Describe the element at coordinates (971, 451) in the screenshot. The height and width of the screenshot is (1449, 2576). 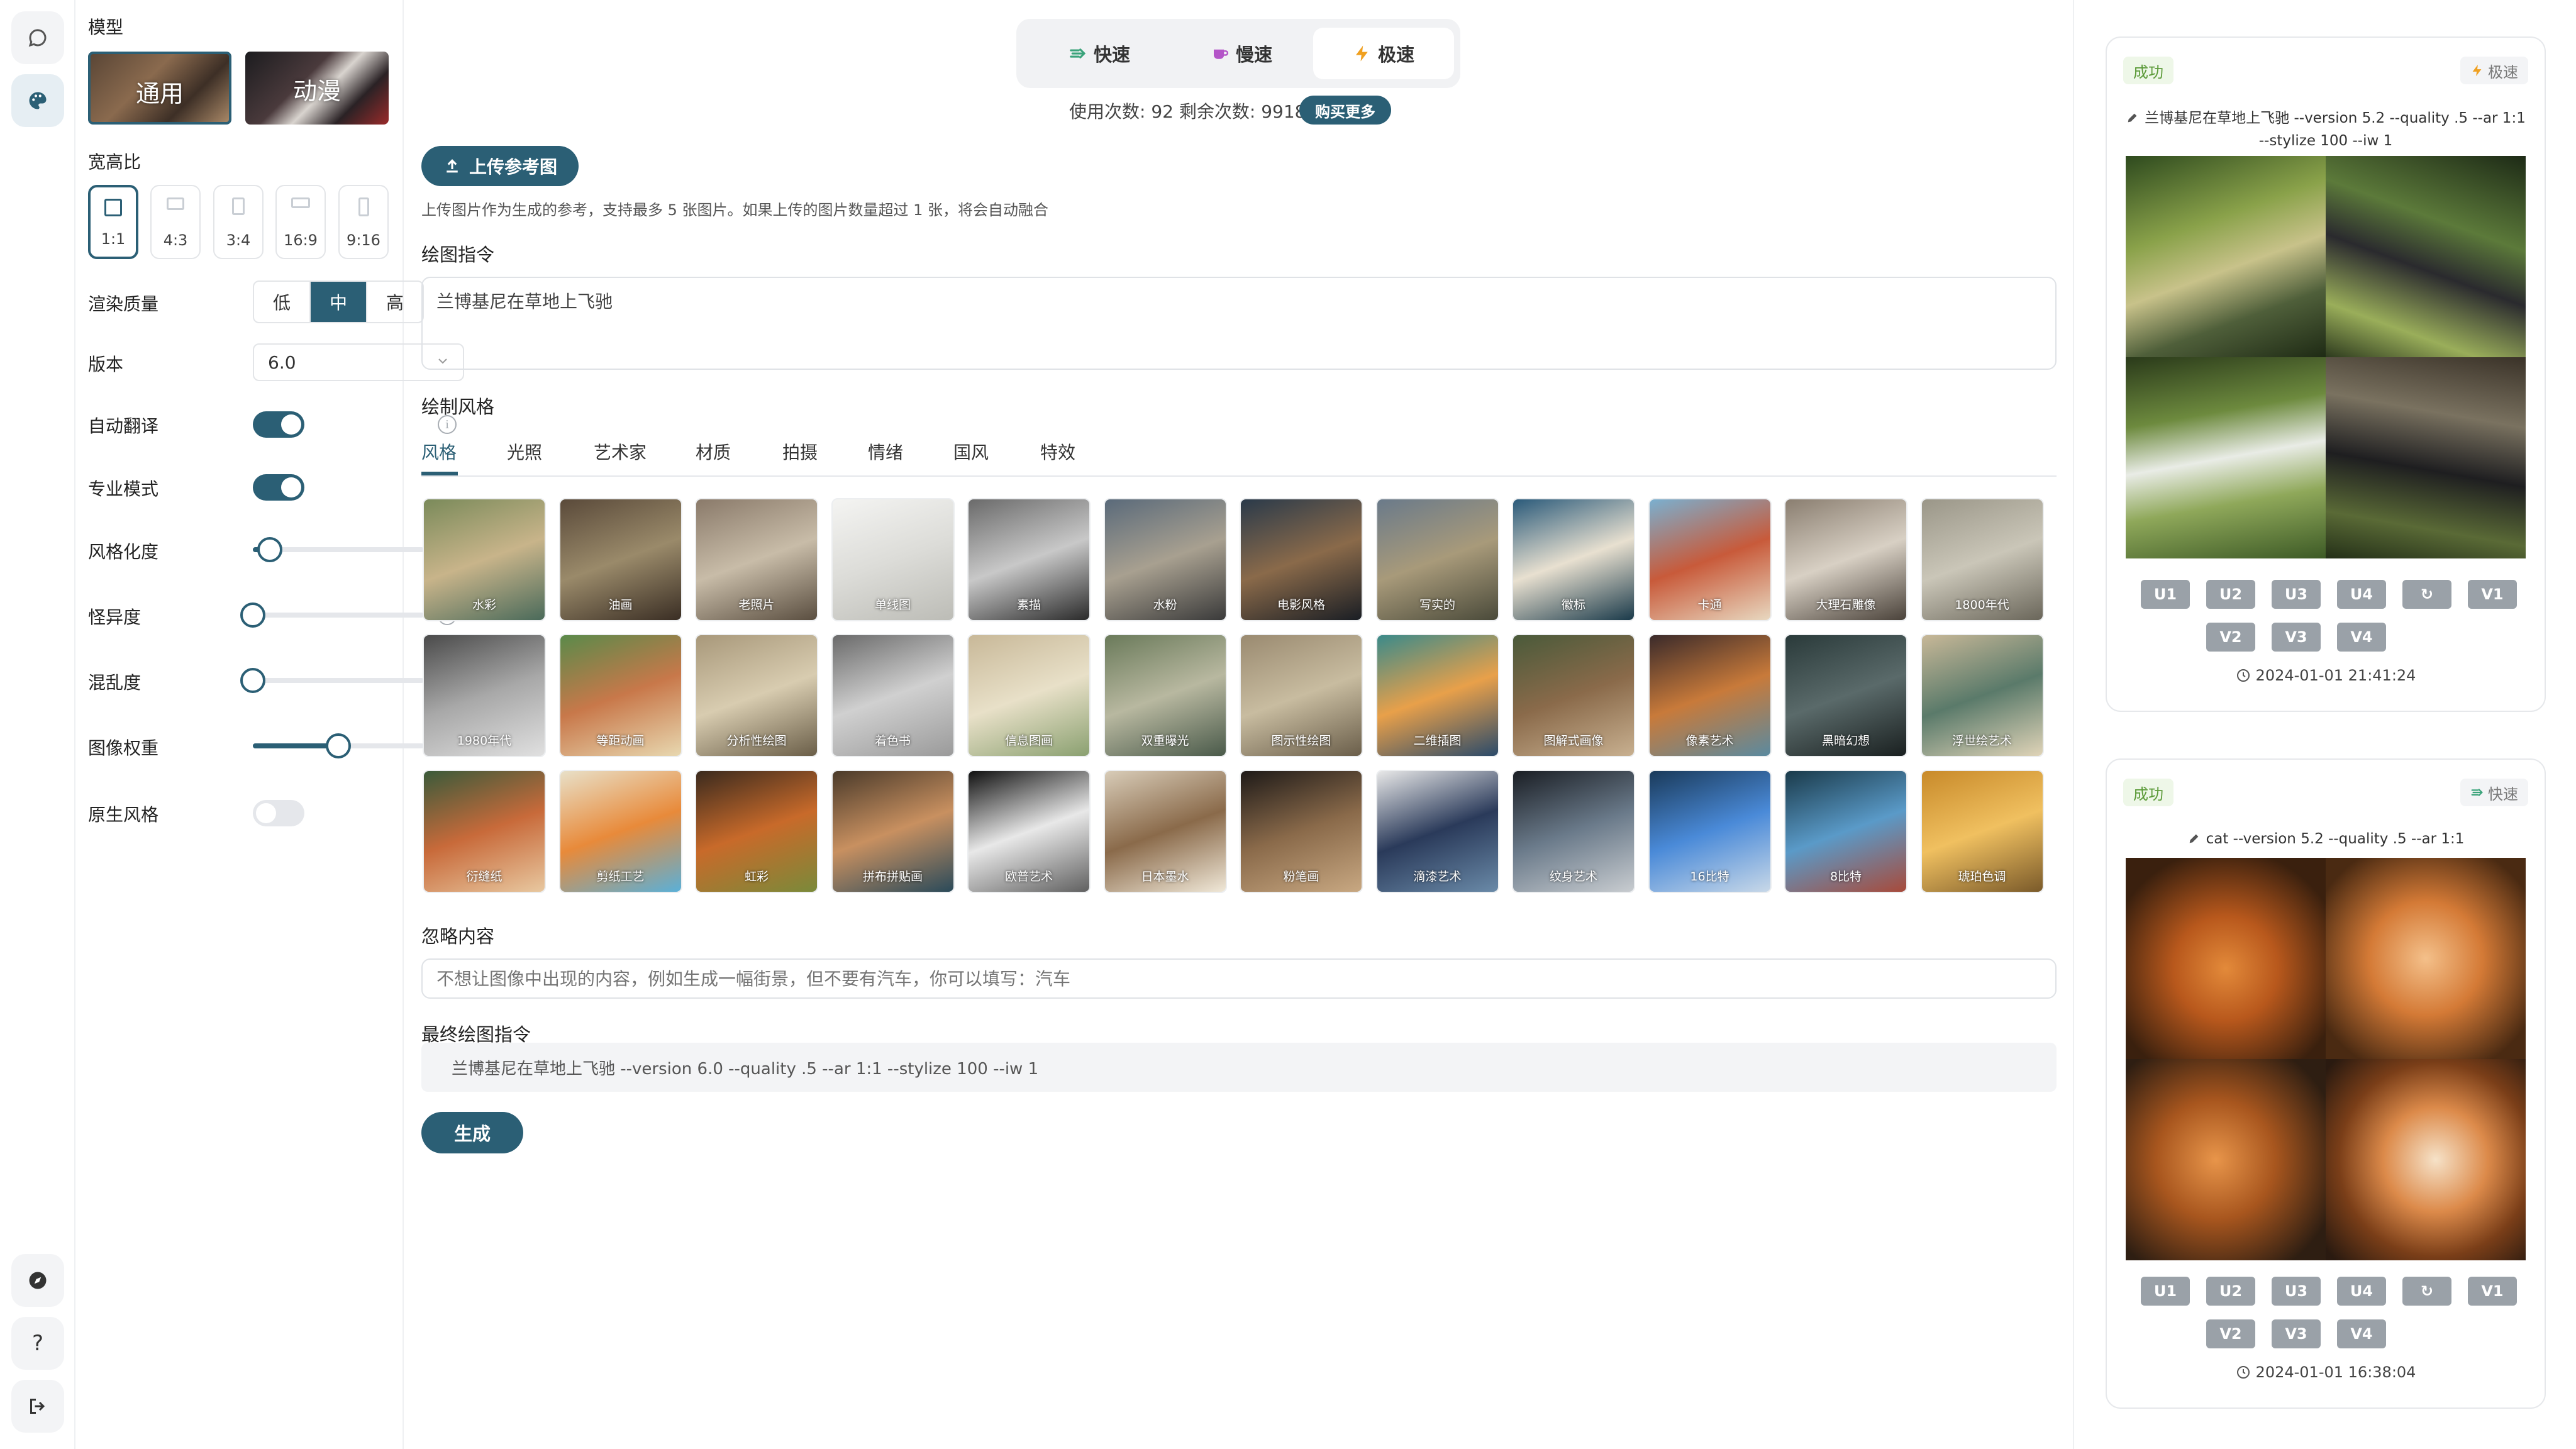
I see `tab-chinese: 国风` at that location.